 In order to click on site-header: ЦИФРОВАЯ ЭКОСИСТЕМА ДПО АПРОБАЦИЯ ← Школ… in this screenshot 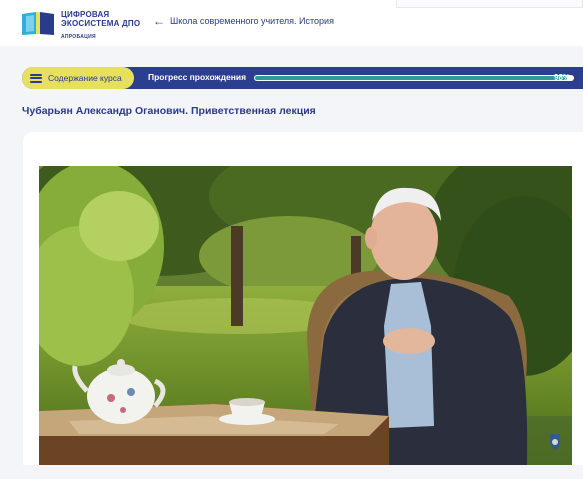, I will do `click(291, 23)`.